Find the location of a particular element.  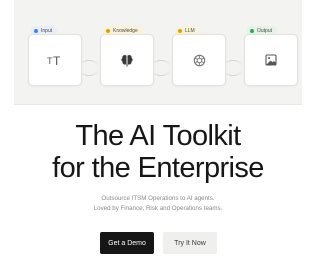

node-output is located at coordinates (271, 60).